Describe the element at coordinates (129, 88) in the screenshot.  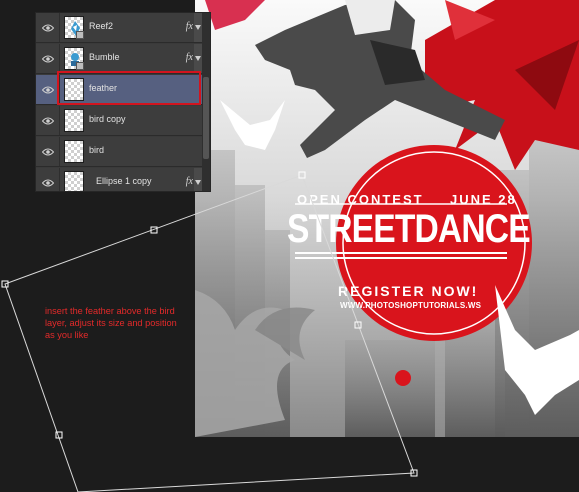
I see `feather-layer-highlight` at that location.